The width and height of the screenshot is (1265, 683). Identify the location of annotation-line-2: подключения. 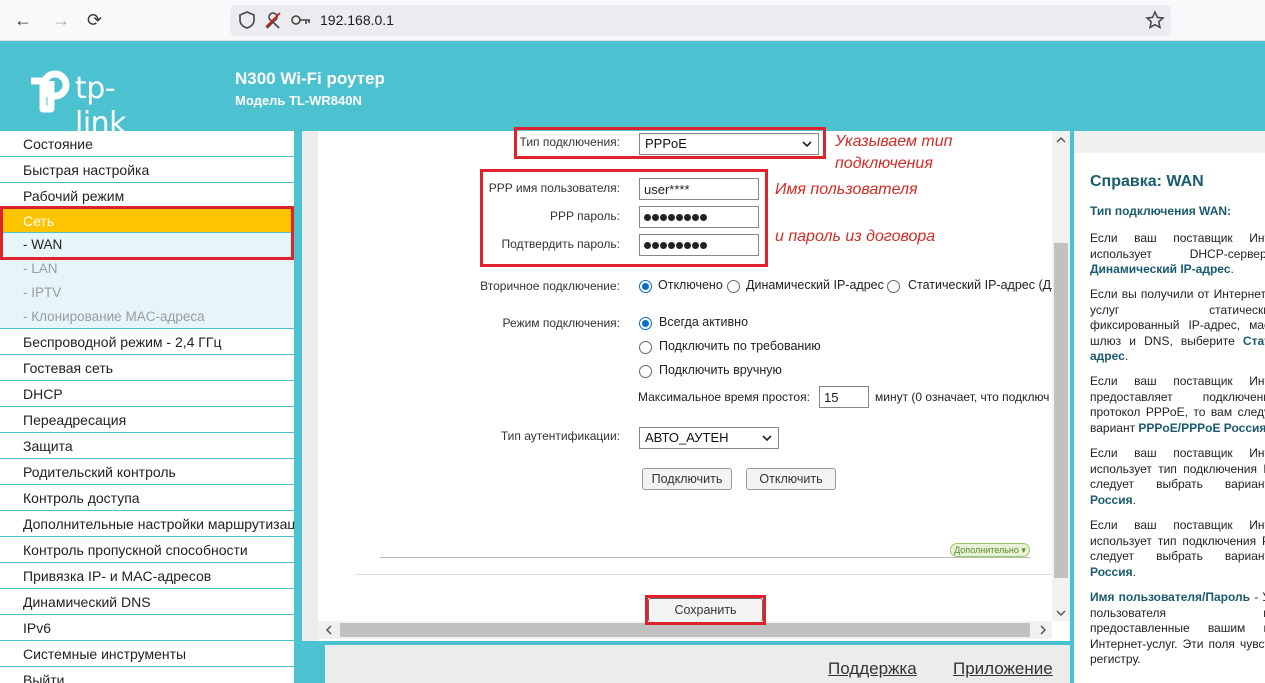
(884, 163).